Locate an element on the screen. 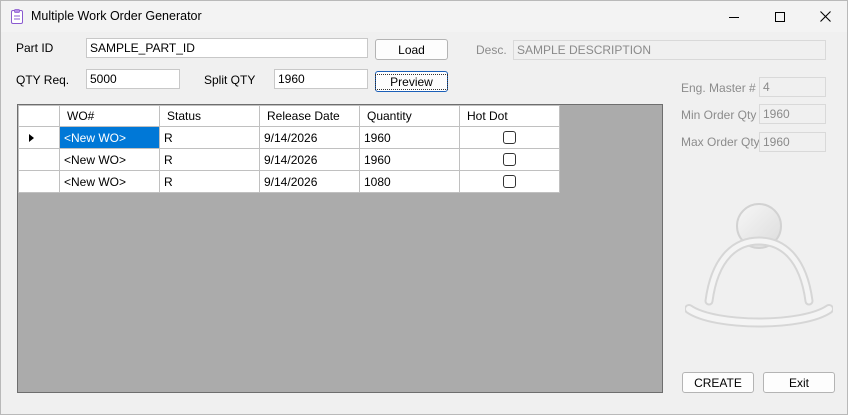  part-id-label: Part ID is located at coordinates (35, 48).